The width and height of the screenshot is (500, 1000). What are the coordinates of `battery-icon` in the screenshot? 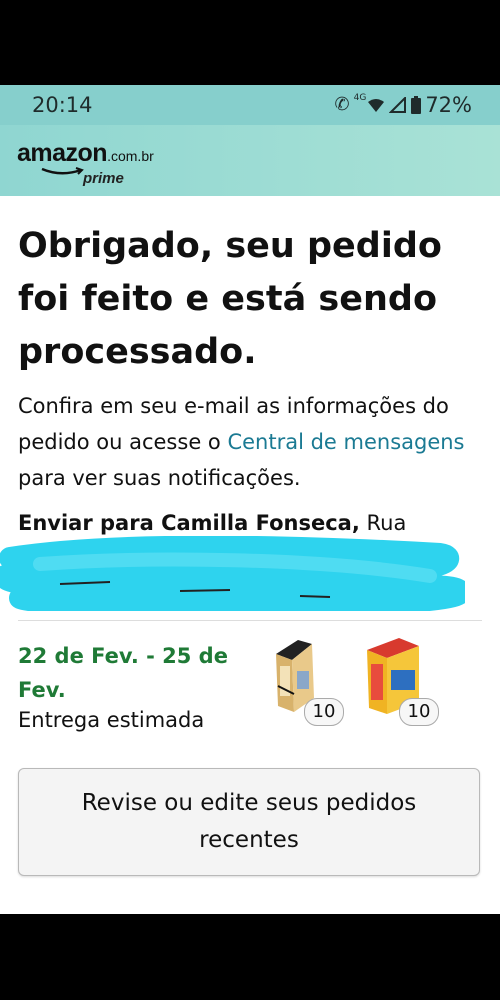 It's located at (416, 105).